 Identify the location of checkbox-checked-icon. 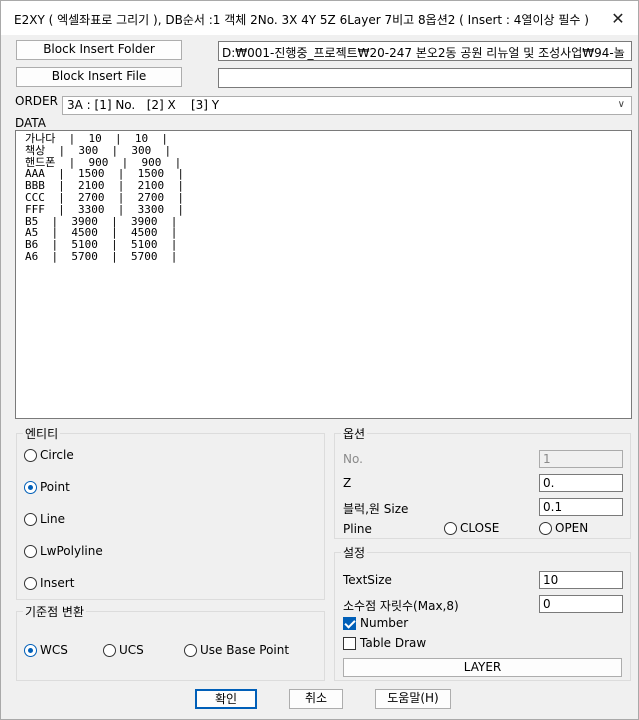
(349, 623).